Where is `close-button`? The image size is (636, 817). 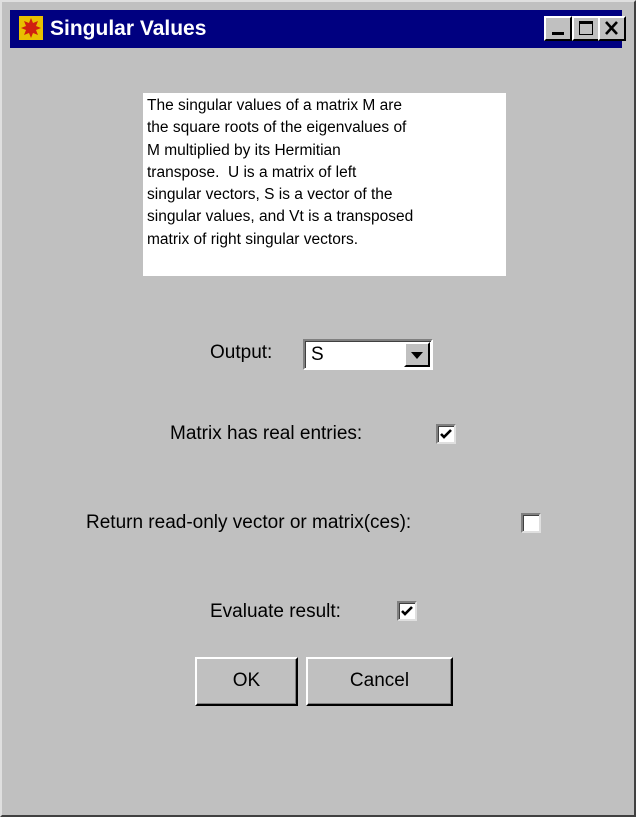
close-button is located at coordinates (612, 28).